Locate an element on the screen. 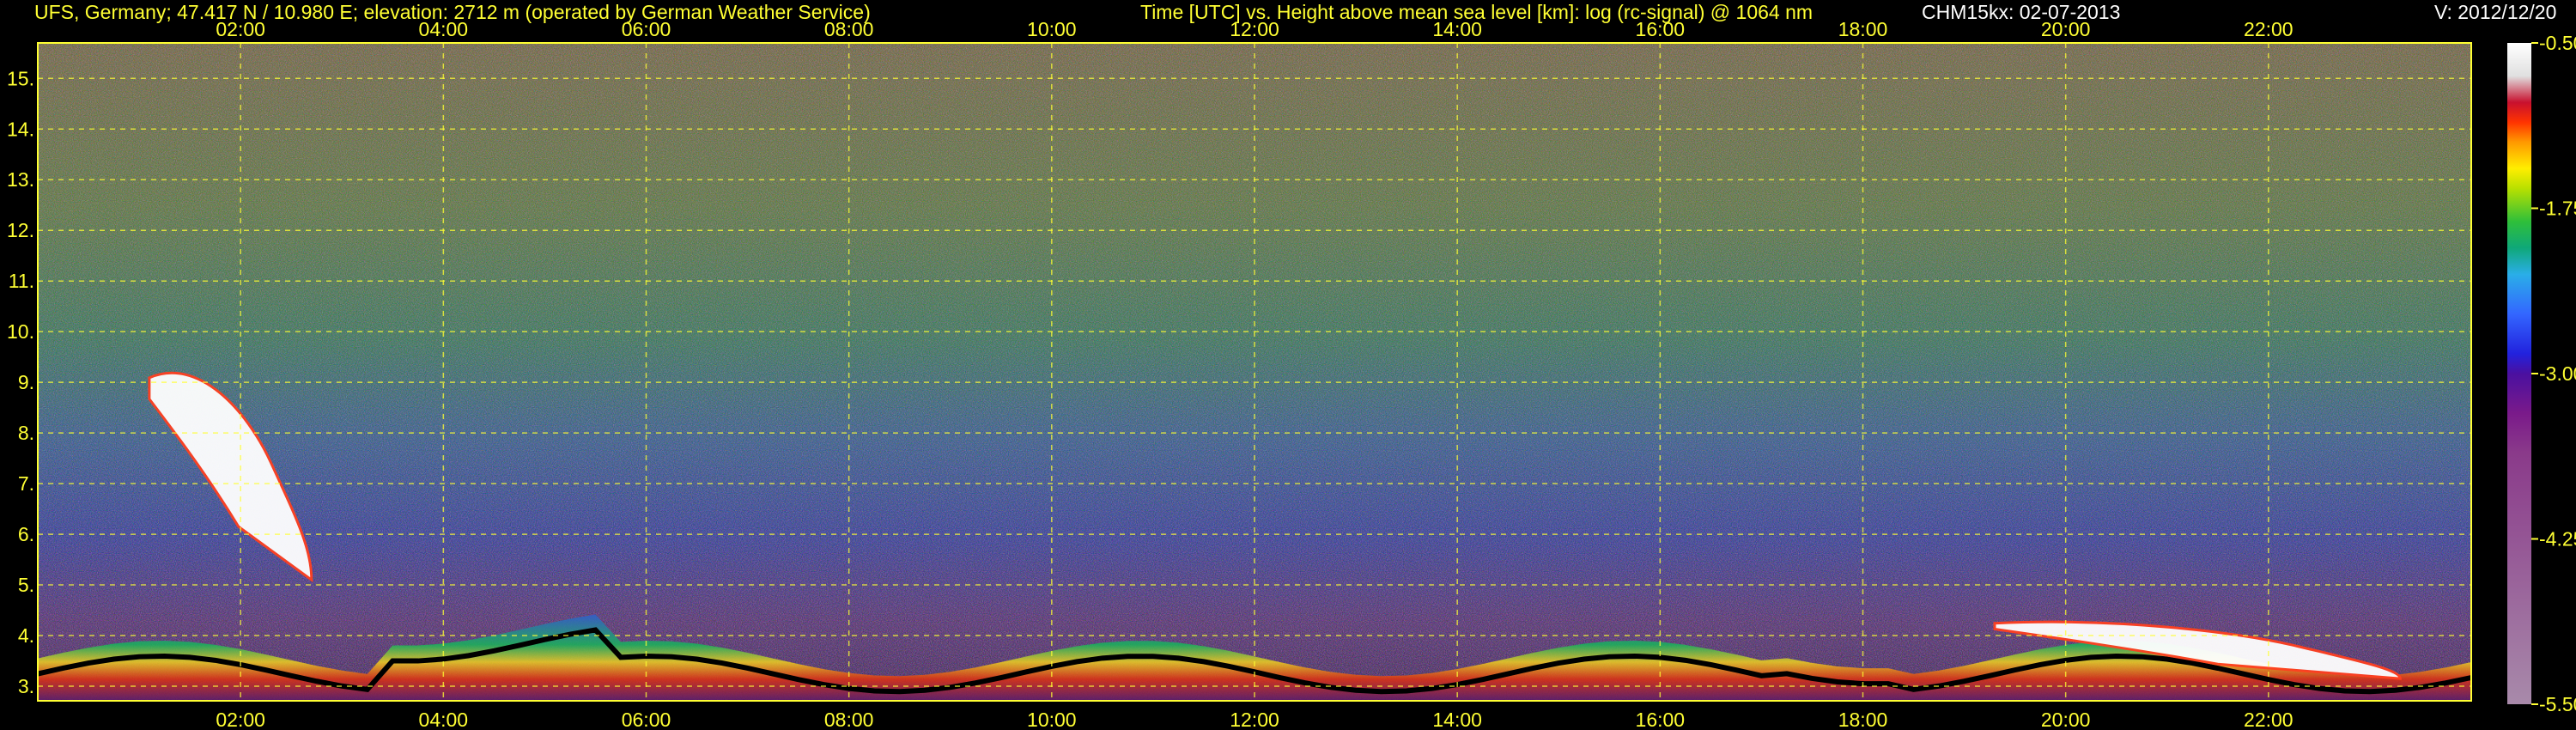 This screenshot has width=2576, height=730. colorbar-ticks: -0.50 -1.75 -3.00 -4.25 -5.50 is located at coordinates (2553, 373).